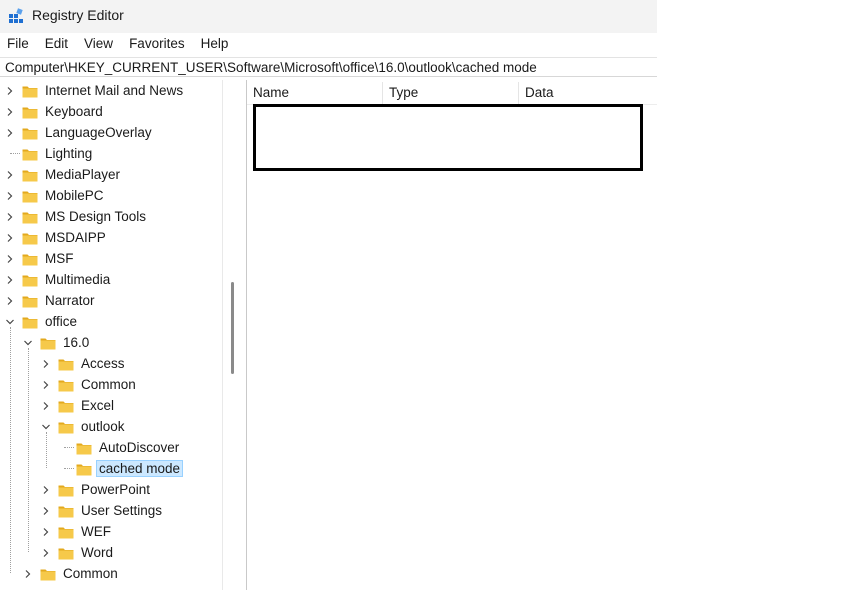 Image resolution: width=863 pixels, height=590 pixels. I want to click on tree-item: LanguageOverlay, so click(79, 132).